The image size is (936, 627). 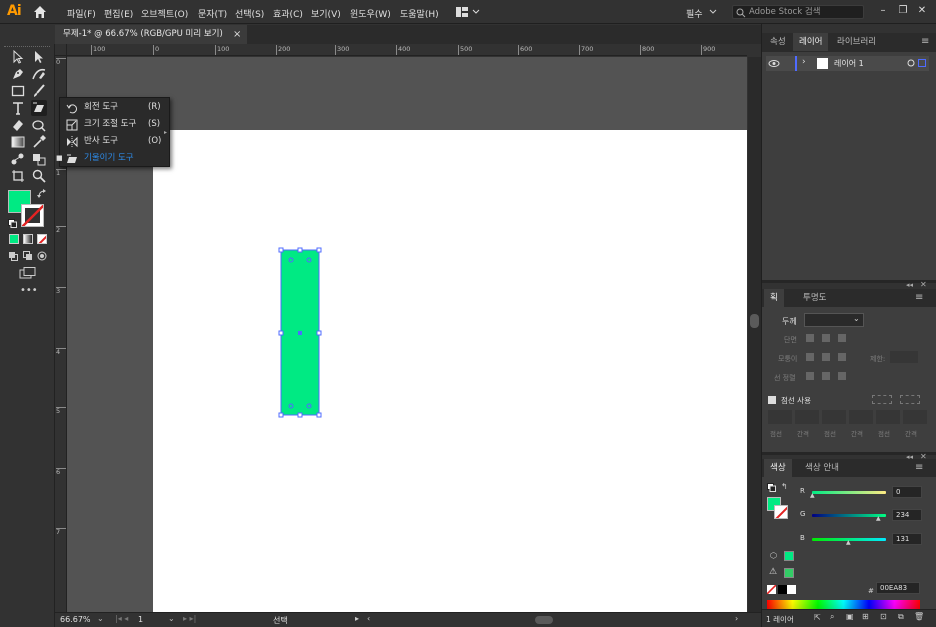 What do you see at coordinates (909, 285) in the screenshot?
I see `collapse-panels-icon: ◂◂` at bounding box center [909, 285].